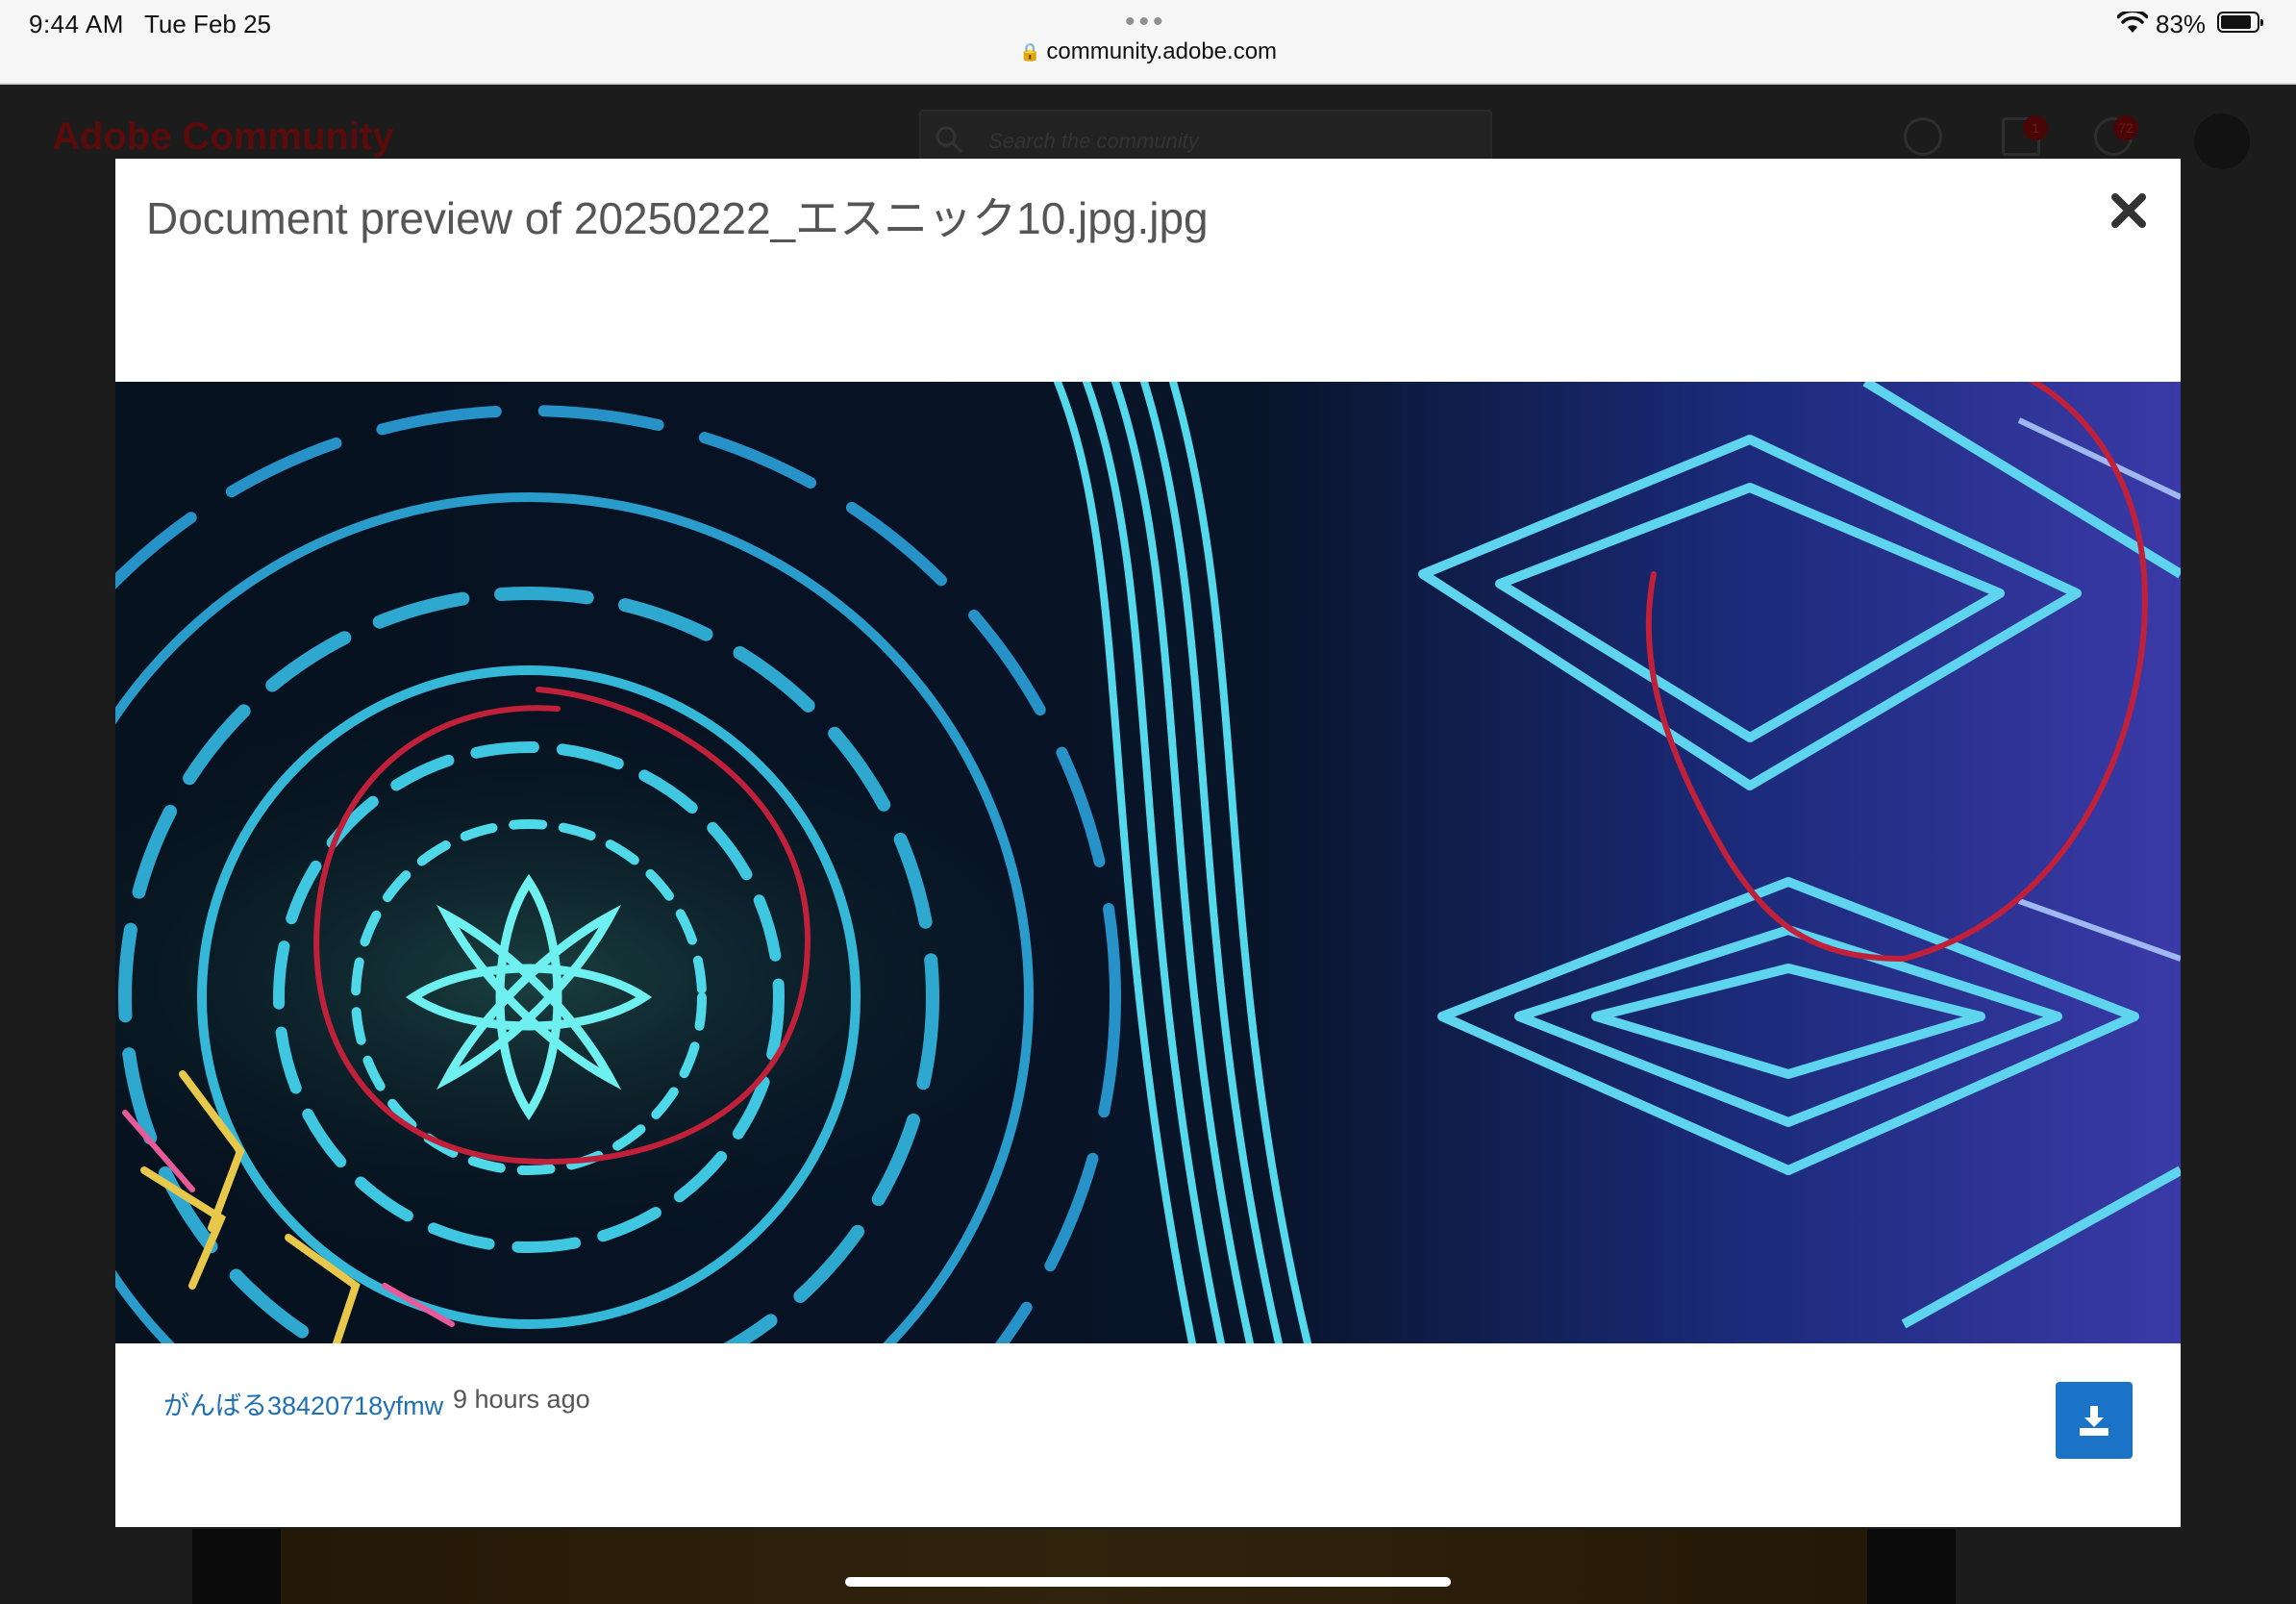 Image resolution: width=2296 pixels, height=1604 pixels. Describe the element at coordinates (223, 136) in the screenshot. I see `brand-logo: Adobe Community` at that location.